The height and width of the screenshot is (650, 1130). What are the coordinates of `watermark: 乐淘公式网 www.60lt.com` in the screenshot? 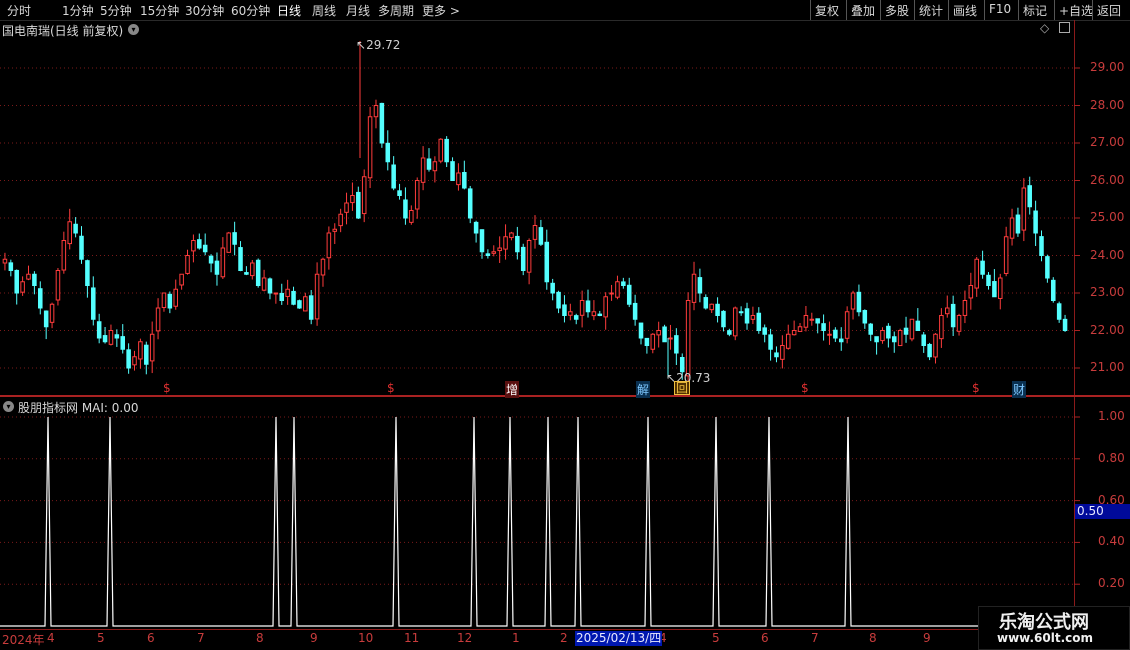 It's located at (1054, 628).